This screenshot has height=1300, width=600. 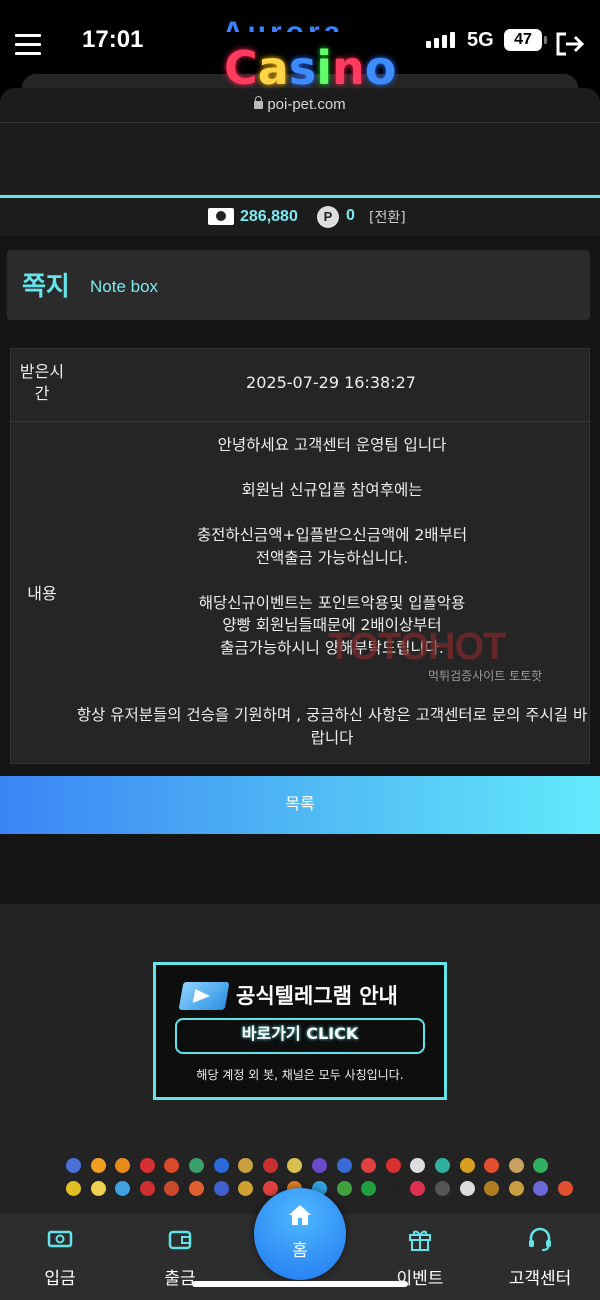 I want to click on watermark: TOTOHOT 먹튀검증사이트 토토핫, so click(x=435, y=654).